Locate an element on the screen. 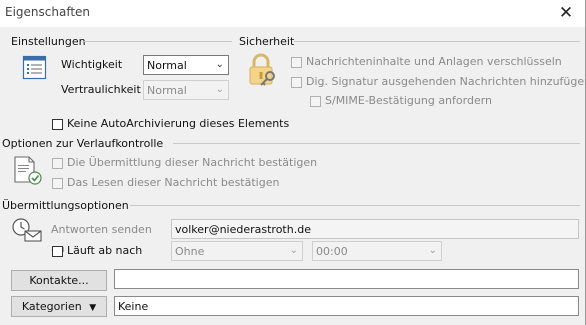  expires-time-value: 00:00 is located at coordinates (332, 251).